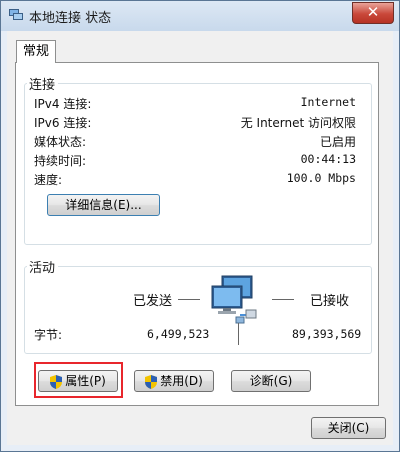 The height and width of the screenshot is (452, 400). Describe the element at coordinates (48, 335) in the screenshot. I see `bytes-label: 字节:` at that location.